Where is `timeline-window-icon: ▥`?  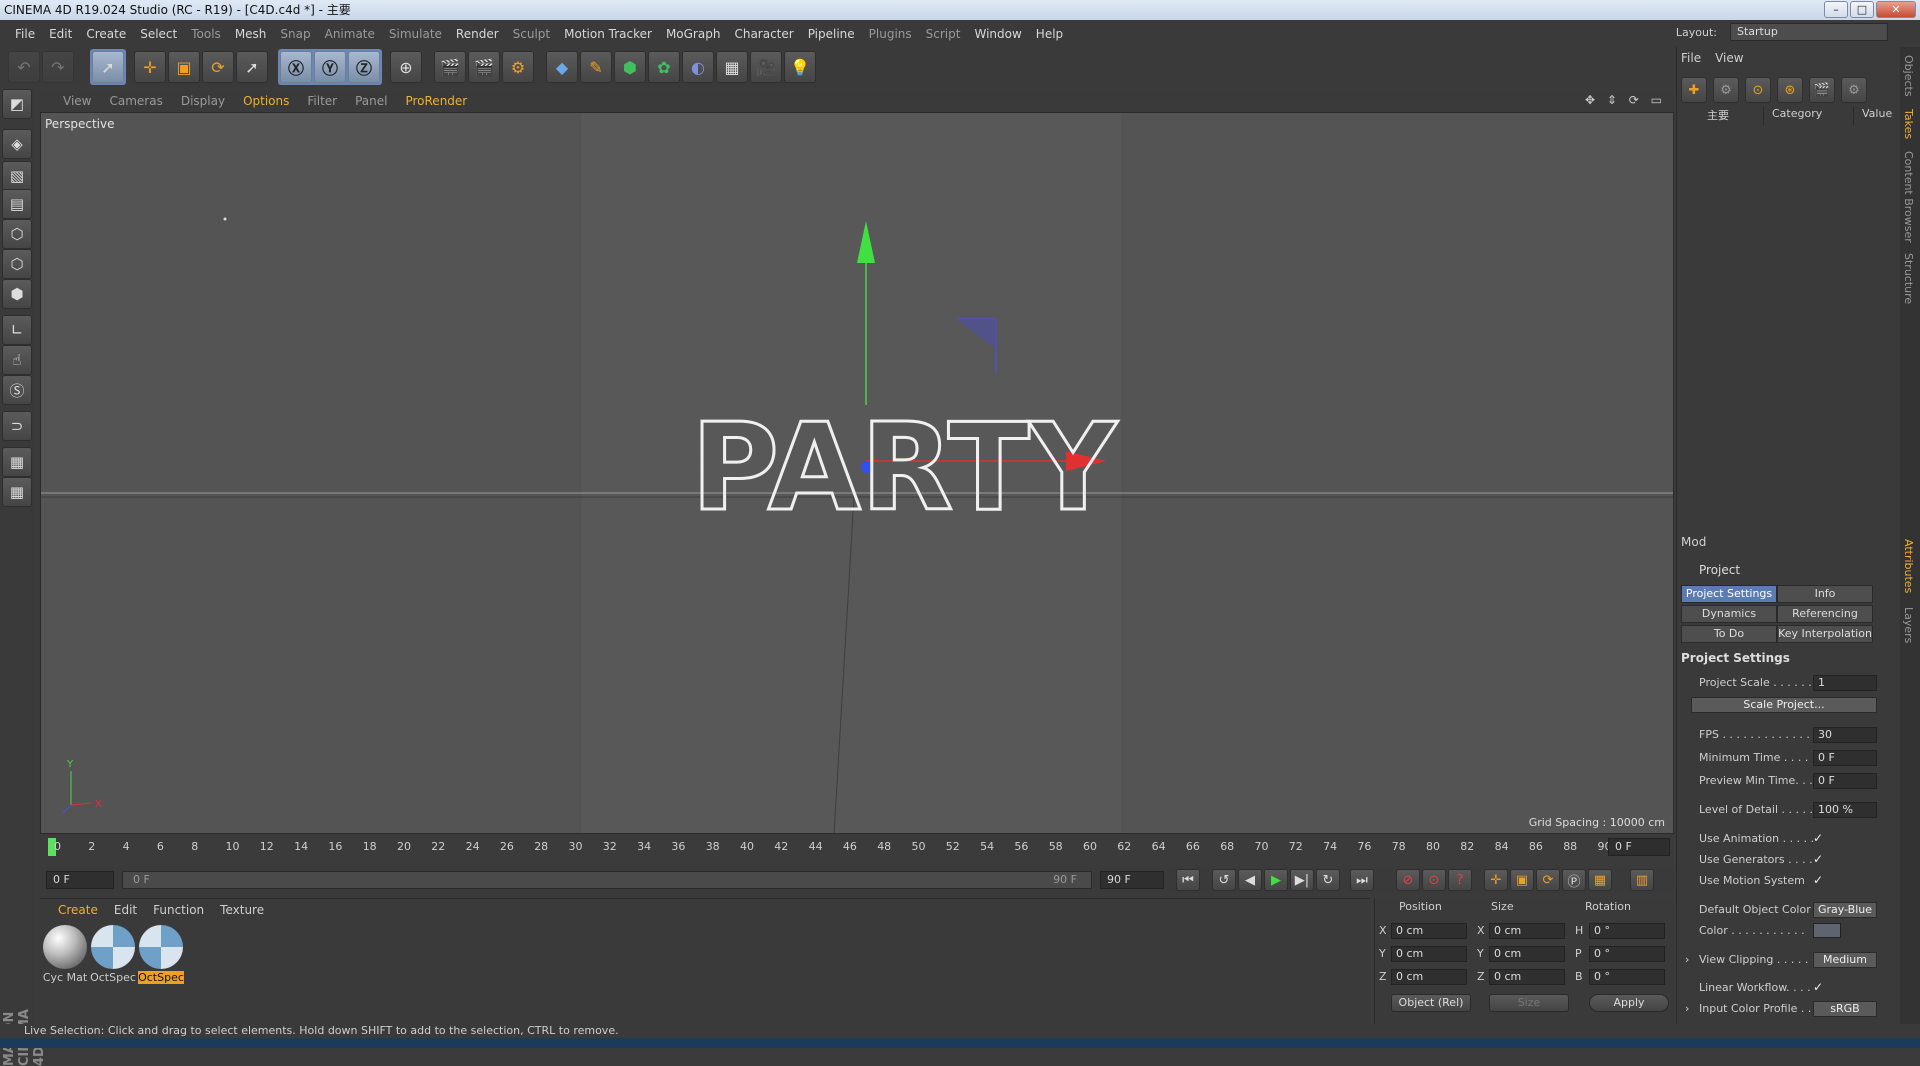
timeline-window-icon: ▥ is located at coordinates (1642, 880).